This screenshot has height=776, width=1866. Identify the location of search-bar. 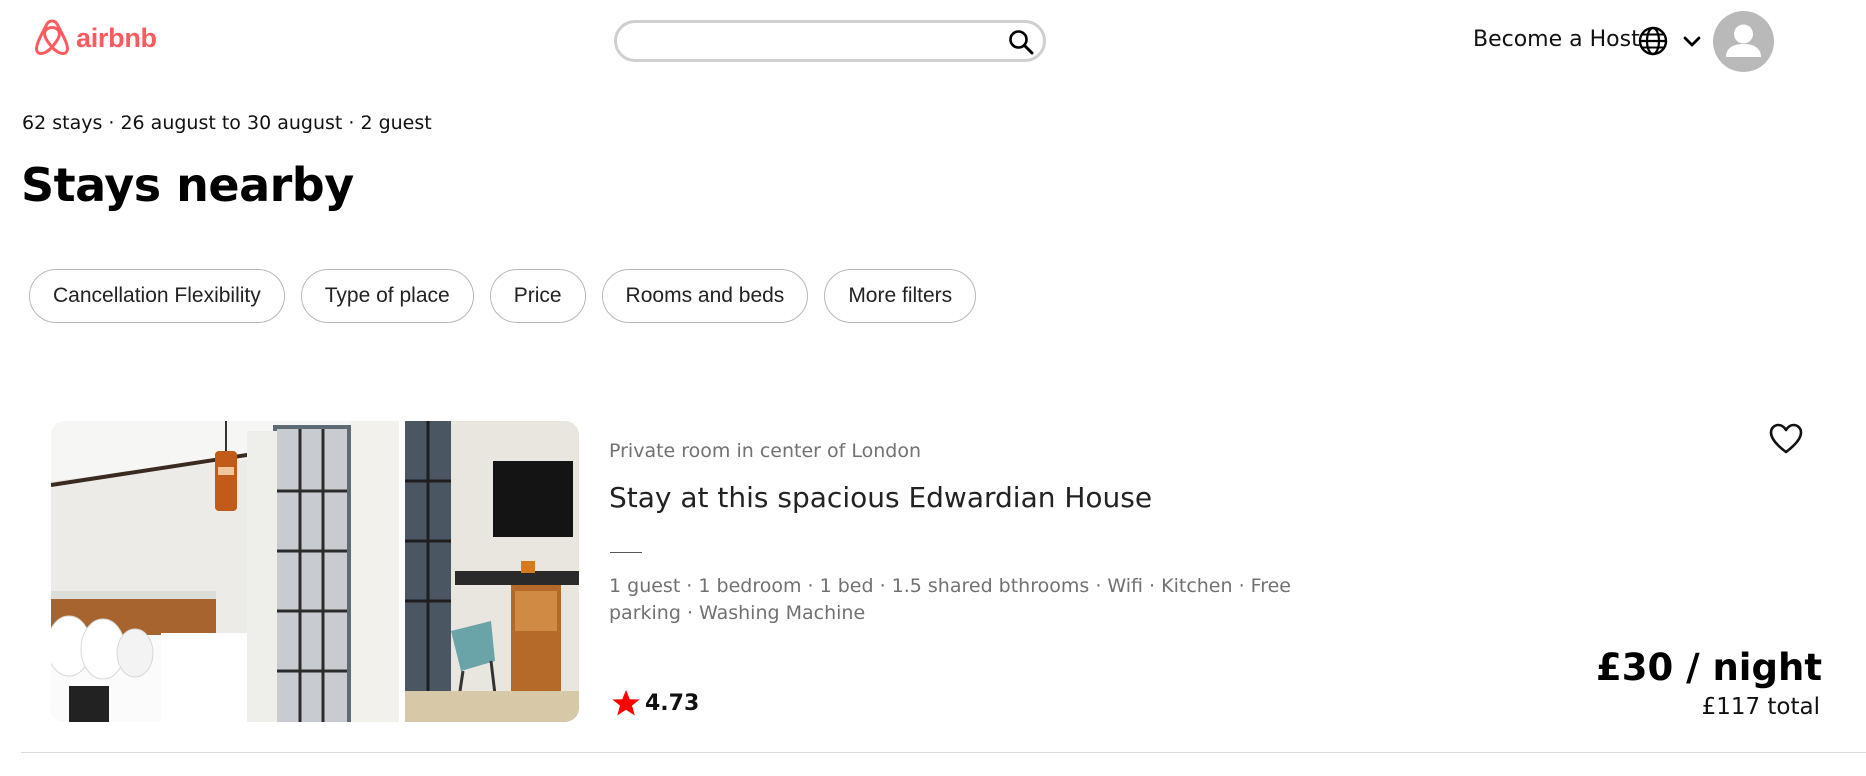
(830, 41).